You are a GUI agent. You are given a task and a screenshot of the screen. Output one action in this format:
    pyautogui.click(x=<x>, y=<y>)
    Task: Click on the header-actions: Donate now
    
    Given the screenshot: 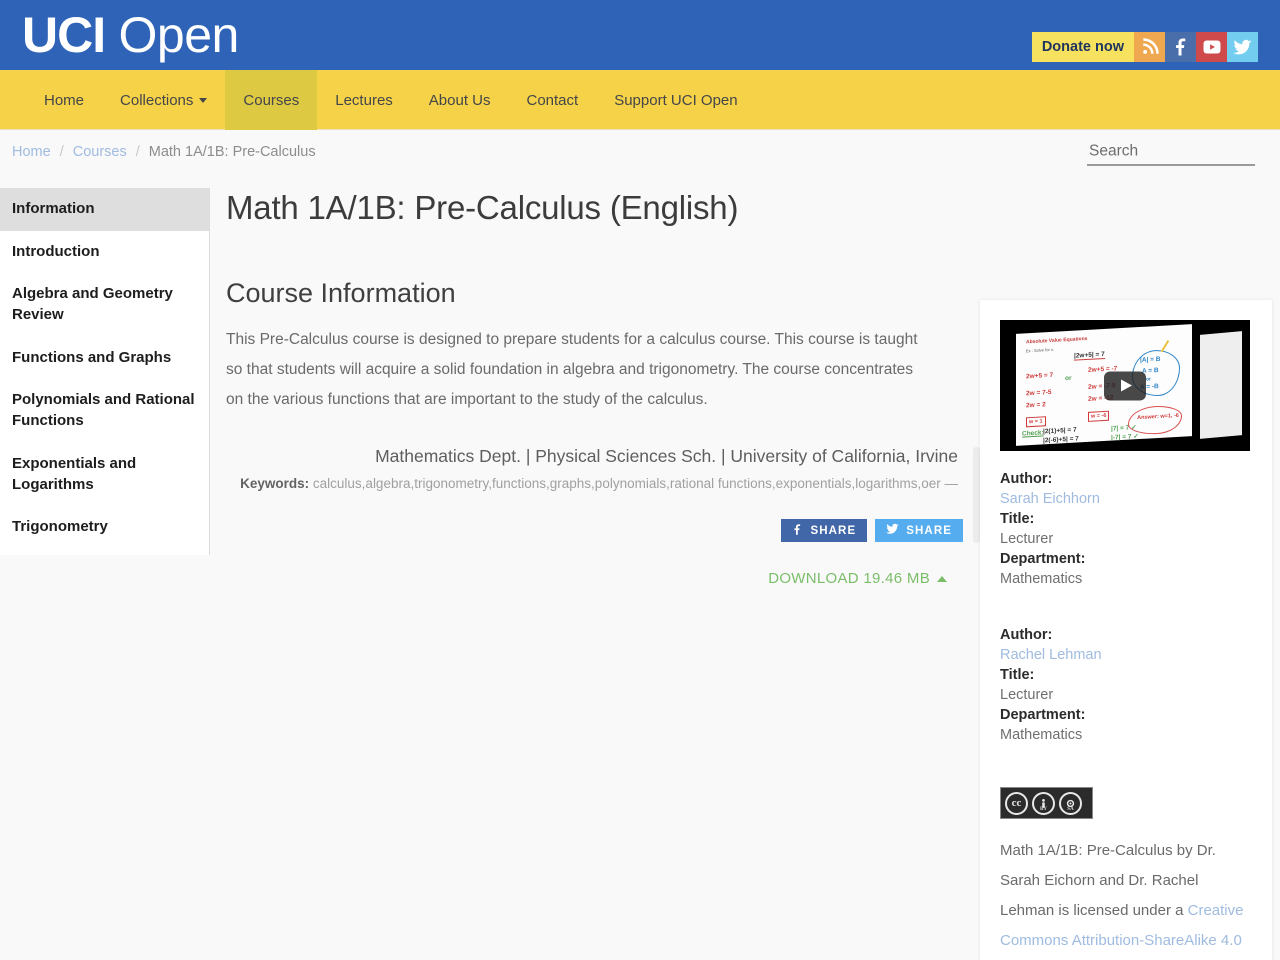 What is the action you would take?
    pyautogui.click(x=1144, y=47)
    